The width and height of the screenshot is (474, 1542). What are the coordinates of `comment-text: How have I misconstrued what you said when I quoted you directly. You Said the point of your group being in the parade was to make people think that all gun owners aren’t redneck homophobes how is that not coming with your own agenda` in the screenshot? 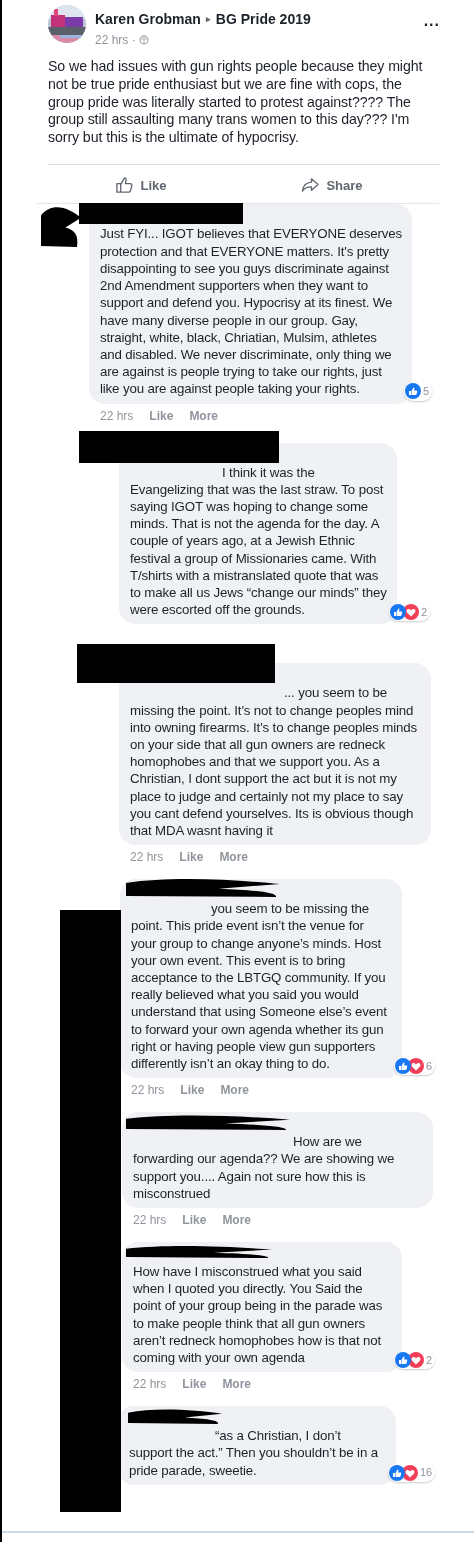 It's located at (258, 1315).